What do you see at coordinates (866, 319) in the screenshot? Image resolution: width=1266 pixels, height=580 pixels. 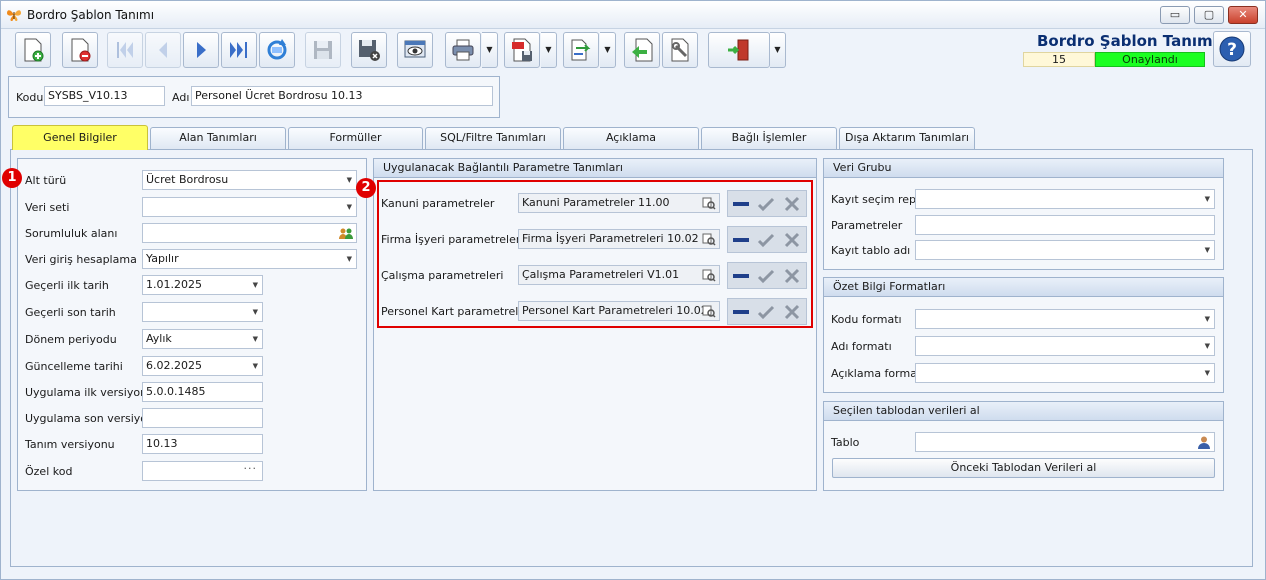 I see `kodu-formati-label: Kodu formatı` at bounding box center [866, 319].